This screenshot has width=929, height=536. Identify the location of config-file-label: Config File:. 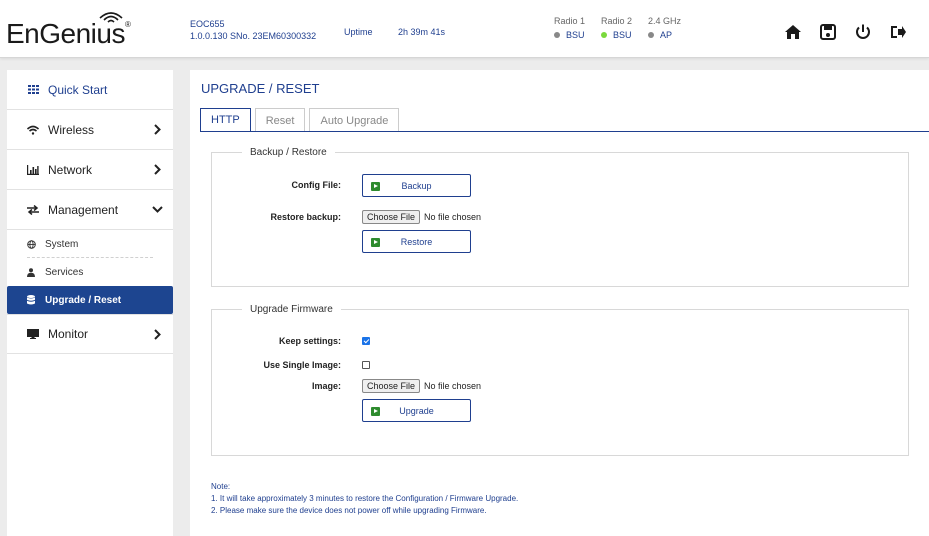
(316, 185).